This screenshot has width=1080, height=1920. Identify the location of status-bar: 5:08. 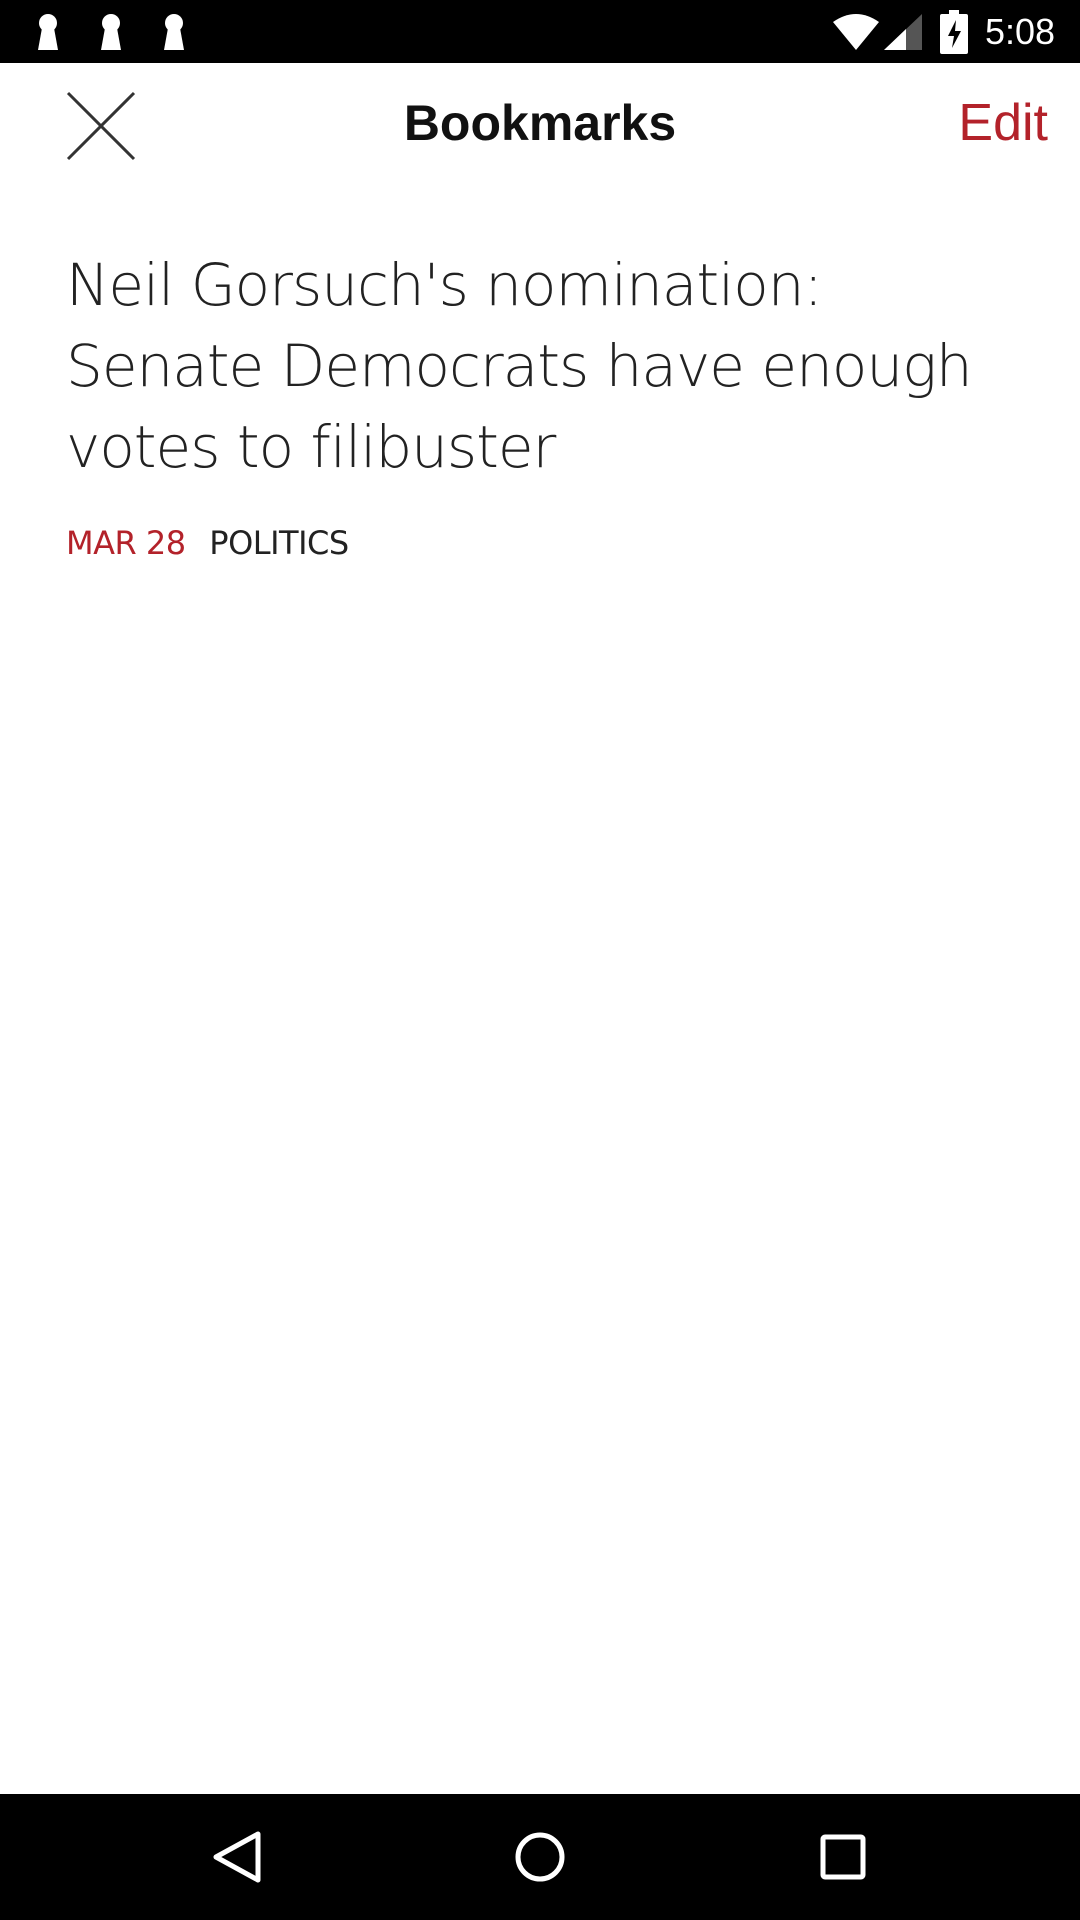
(540, 31).